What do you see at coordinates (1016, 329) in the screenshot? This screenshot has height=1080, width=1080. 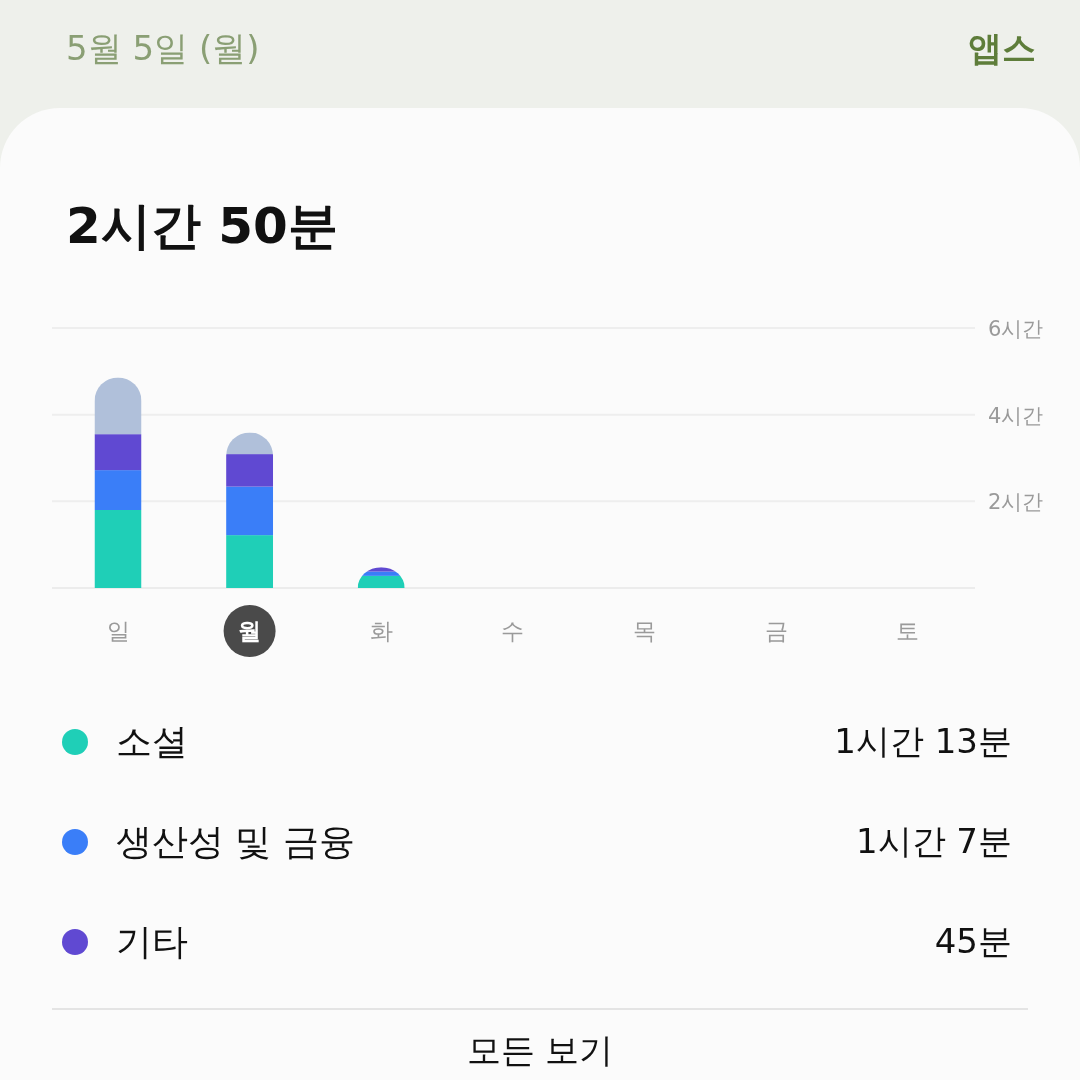 I see `axis-label: 6시간` at bounding box center [1016, 329].